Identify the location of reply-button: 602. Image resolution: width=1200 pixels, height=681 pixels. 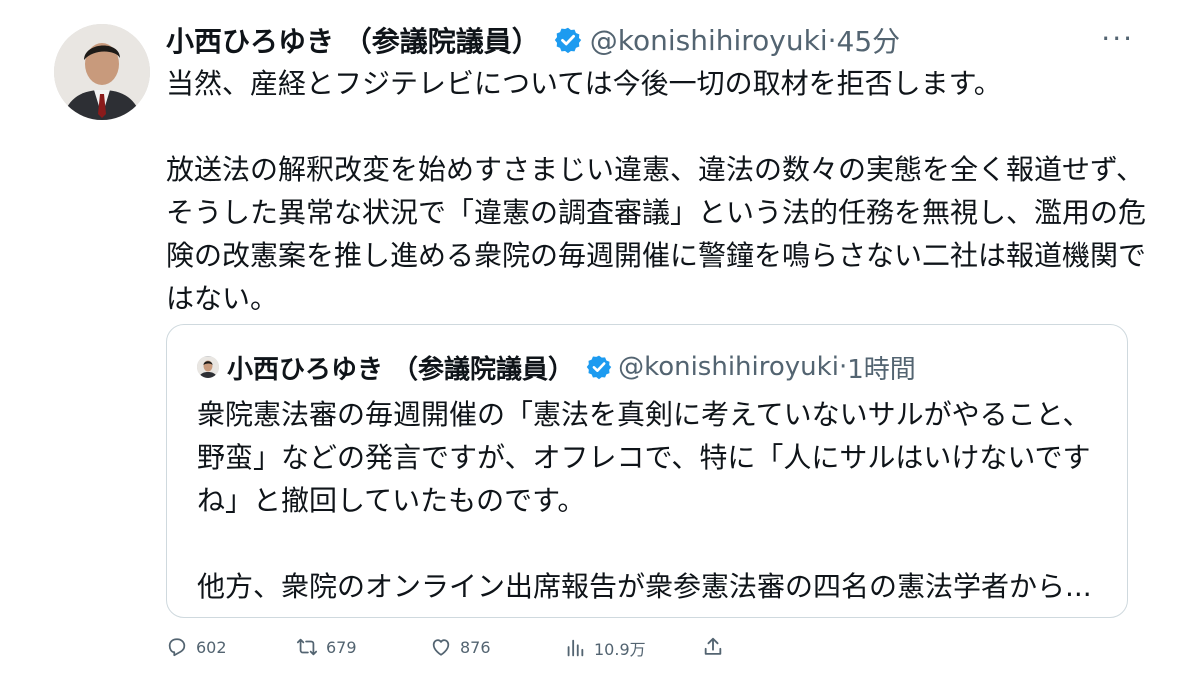
(196, 647).